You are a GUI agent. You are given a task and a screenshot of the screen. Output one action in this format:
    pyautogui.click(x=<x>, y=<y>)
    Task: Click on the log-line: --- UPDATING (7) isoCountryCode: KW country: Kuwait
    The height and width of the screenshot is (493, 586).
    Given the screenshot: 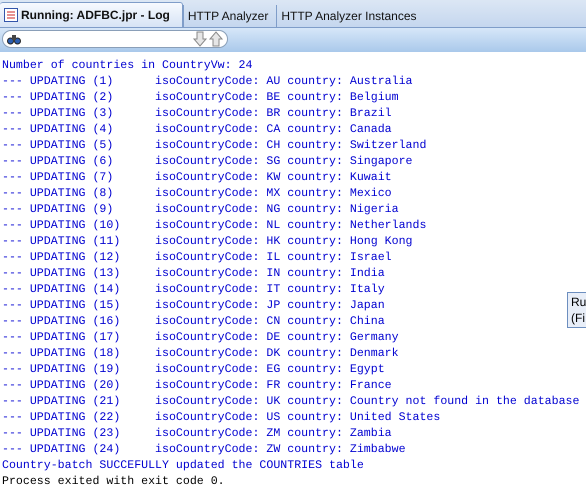 What is the action you would take?
    pyautogui.click(x=197, y=178)
    